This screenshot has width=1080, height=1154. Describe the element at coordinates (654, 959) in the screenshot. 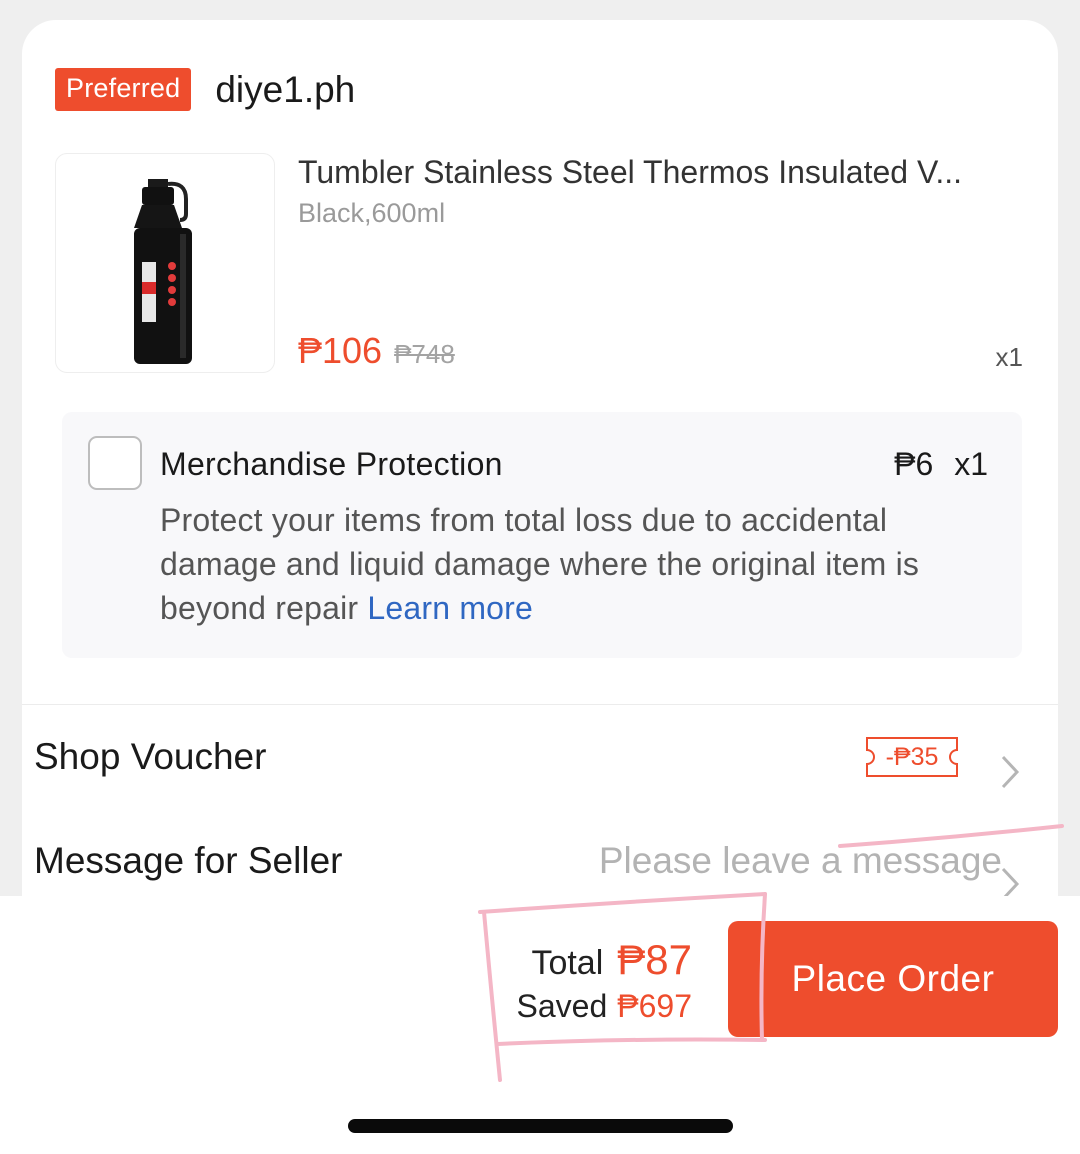

I see `total-amount: ₱87` at that location.